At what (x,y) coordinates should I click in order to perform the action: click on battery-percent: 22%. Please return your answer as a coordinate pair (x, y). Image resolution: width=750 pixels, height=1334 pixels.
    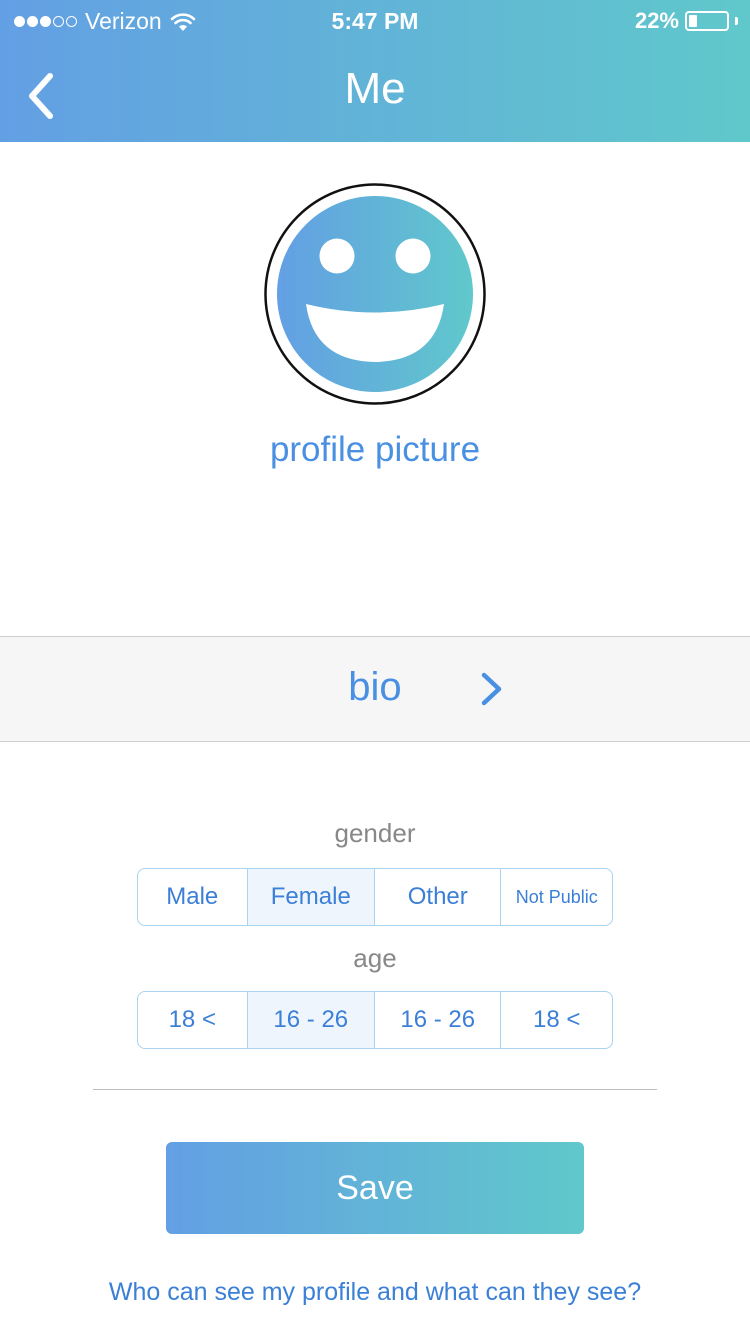
    Looking at the image, I should click on (656, 20).